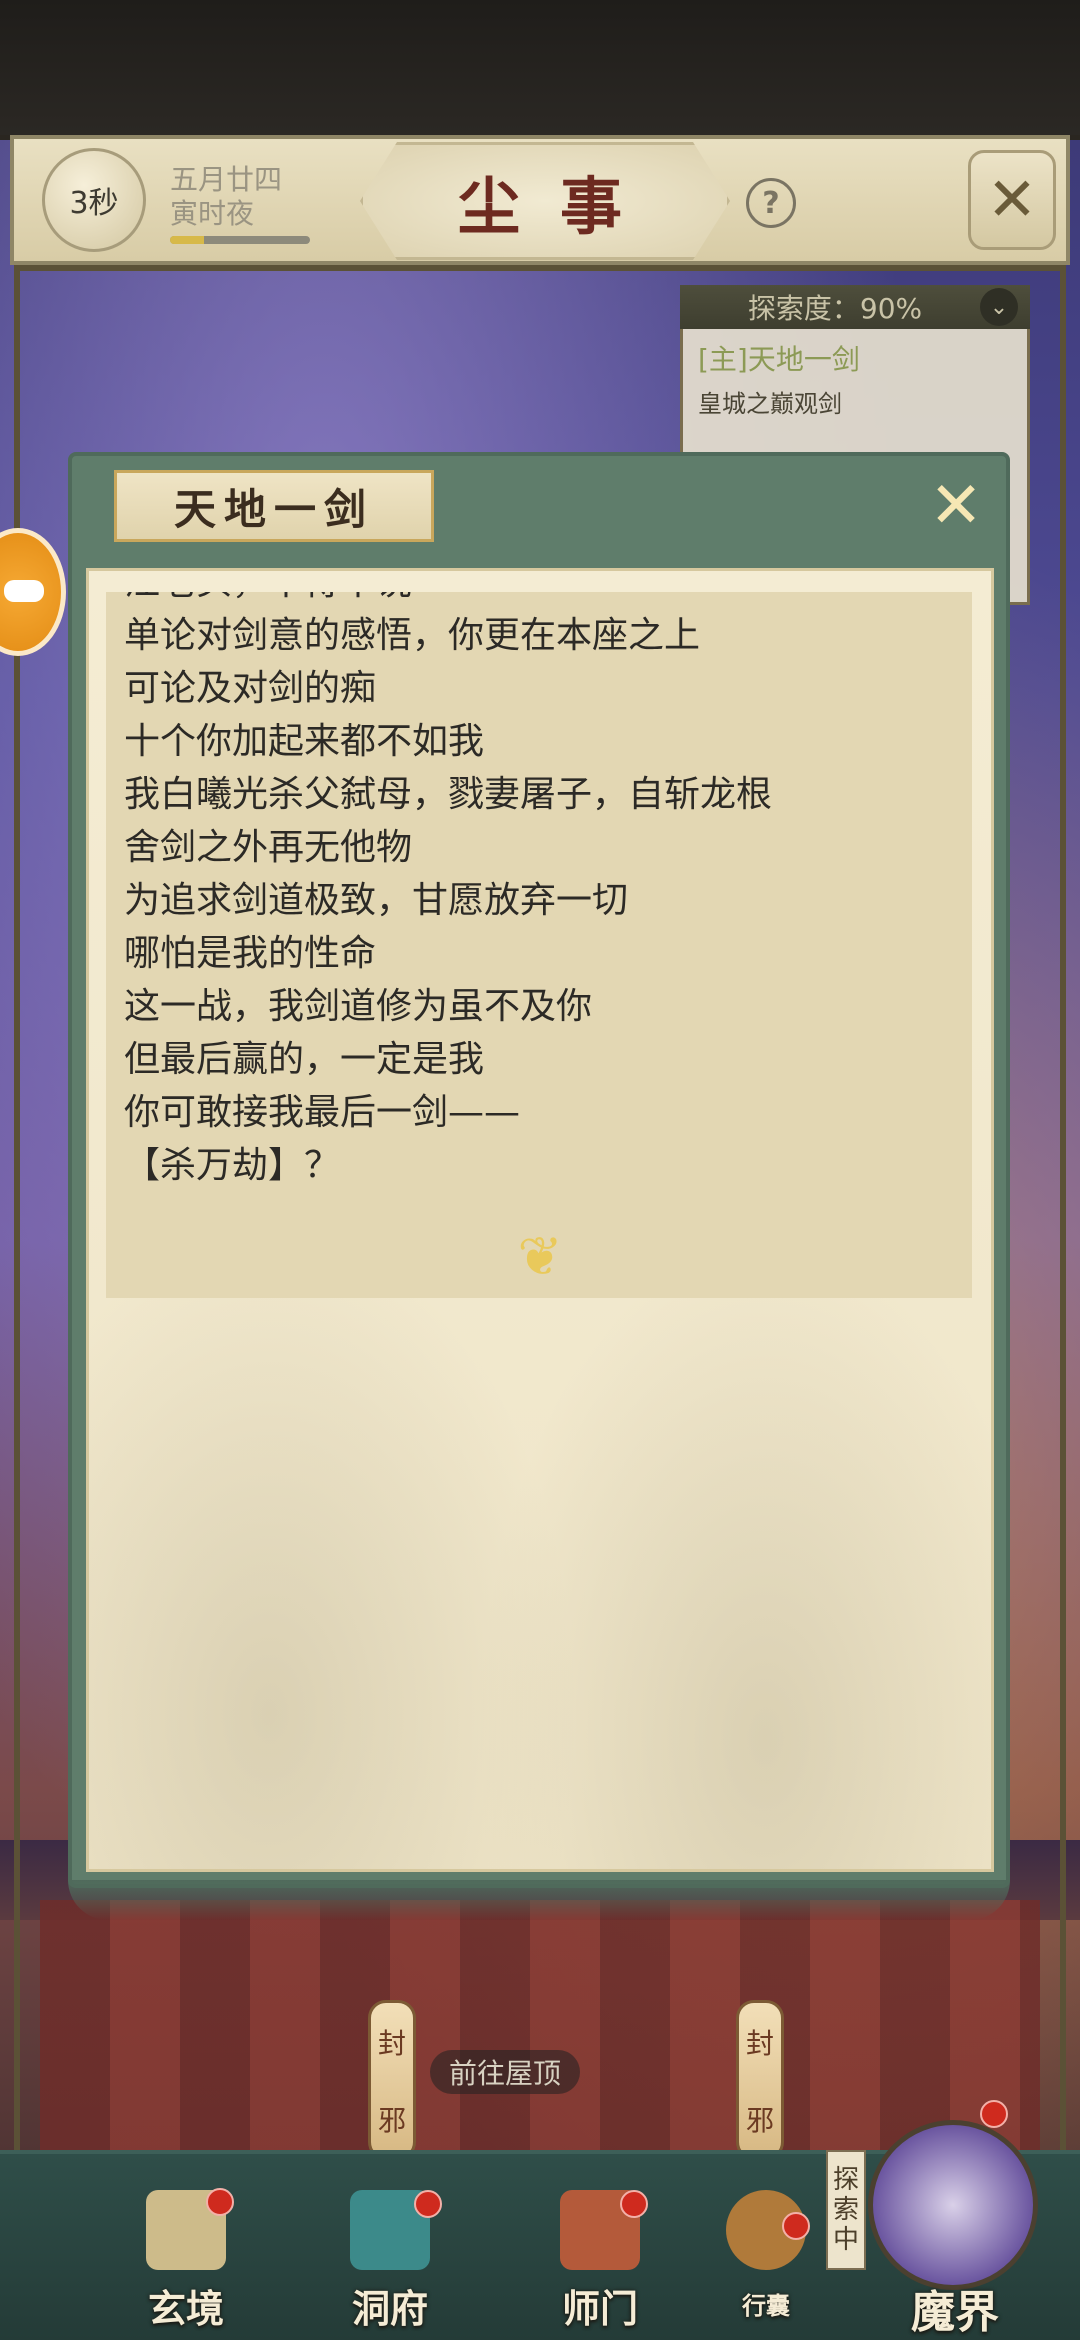 The image size is (1080, 2340). Describe the element at coordinates (855, 307) in the screenshot. I see `exploration-progress: 探索度：90%` at that location.